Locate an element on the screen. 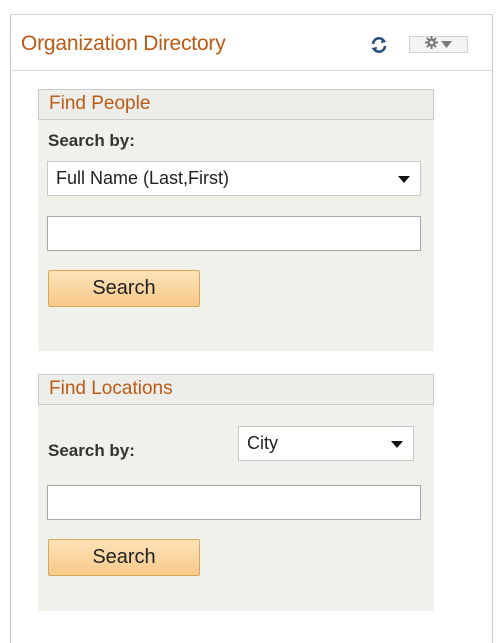 The width and height of the screenshot is (497, 643). people-search-by-value: Full Name (Last,First) is located at coordinates (143, 178).